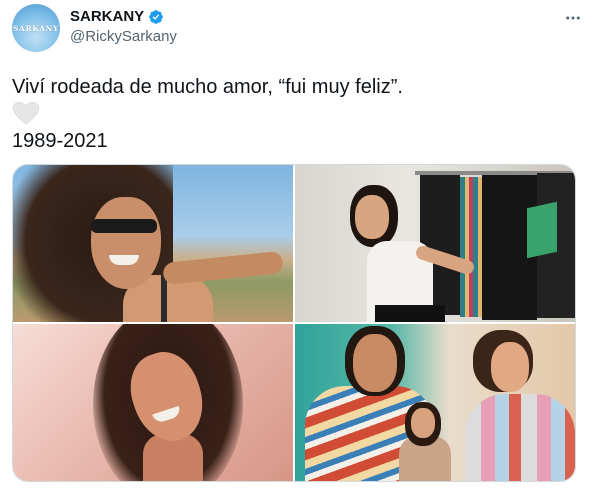 Image resolution: width=599 pixels, height=502 pixels. Describe the element at coordinates (60, 141) in the screenshot. I see `years-text: 1989-2021` at that location.